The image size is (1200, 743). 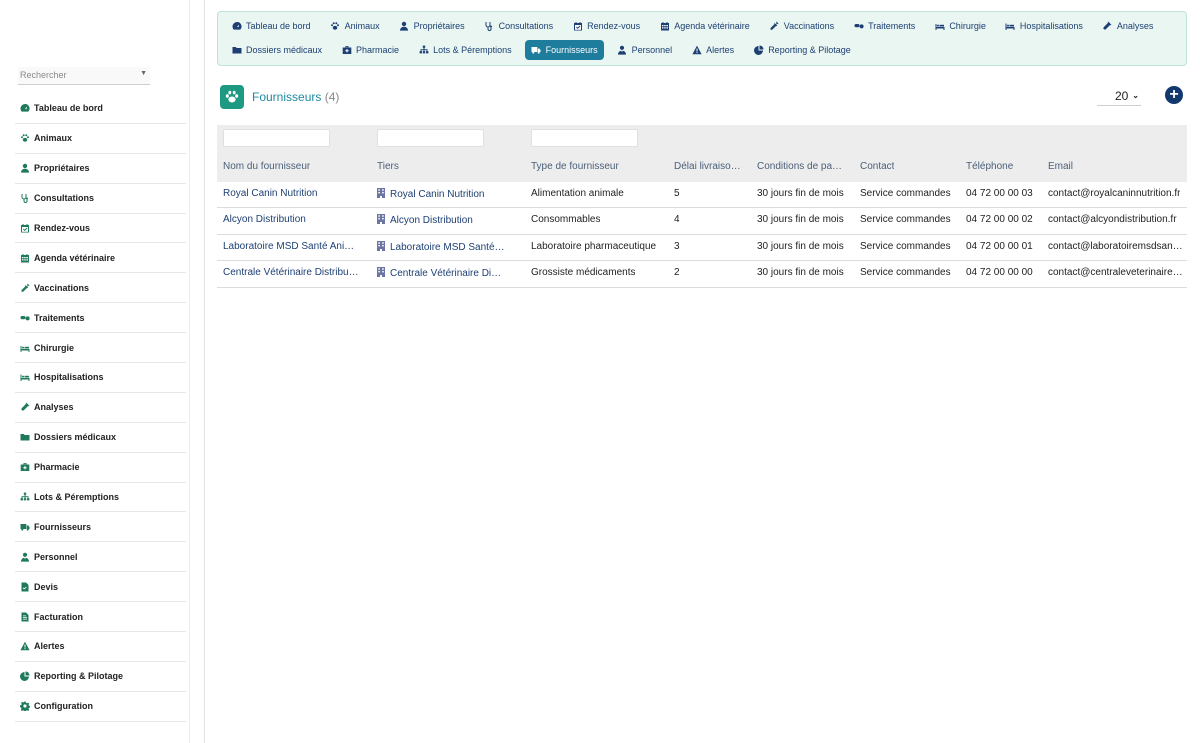 What do you see at coordinates (100, 139) in the screenshot?
I see `sidebar-item-animaux: Animaux` at bounding box center [100, 139].